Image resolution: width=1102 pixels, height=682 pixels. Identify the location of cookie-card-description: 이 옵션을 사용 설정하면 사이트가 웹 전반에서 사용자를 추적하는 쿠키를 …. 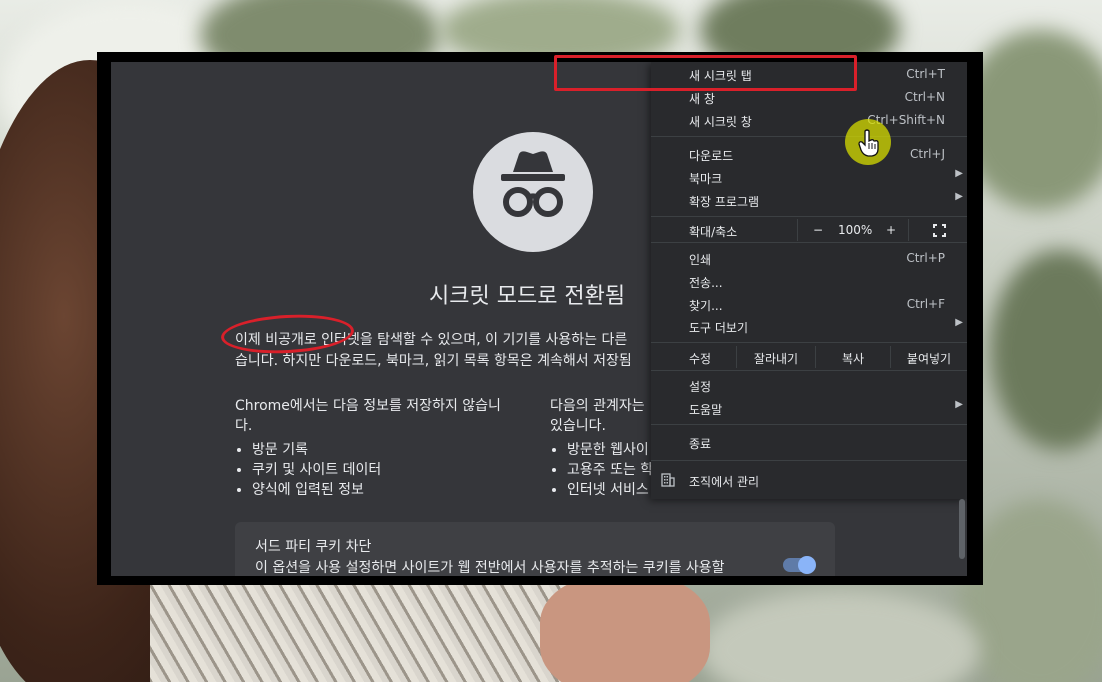
(490, 568).